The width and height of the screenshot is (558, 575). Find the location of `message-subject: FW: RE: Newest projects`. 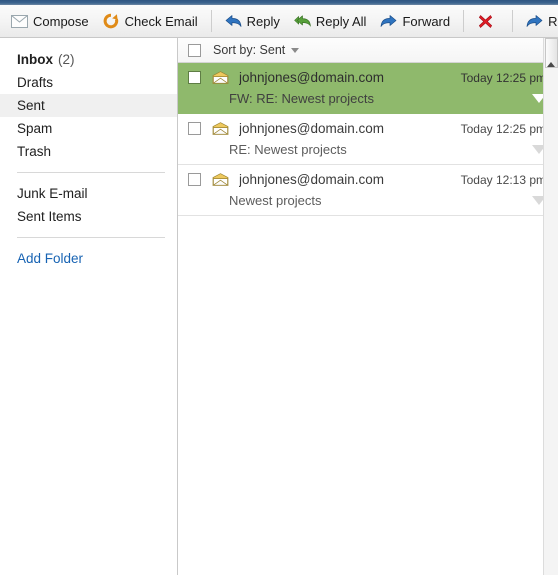

message-subject: FW: RE: Newest projects is located at coordinates (301, 98).